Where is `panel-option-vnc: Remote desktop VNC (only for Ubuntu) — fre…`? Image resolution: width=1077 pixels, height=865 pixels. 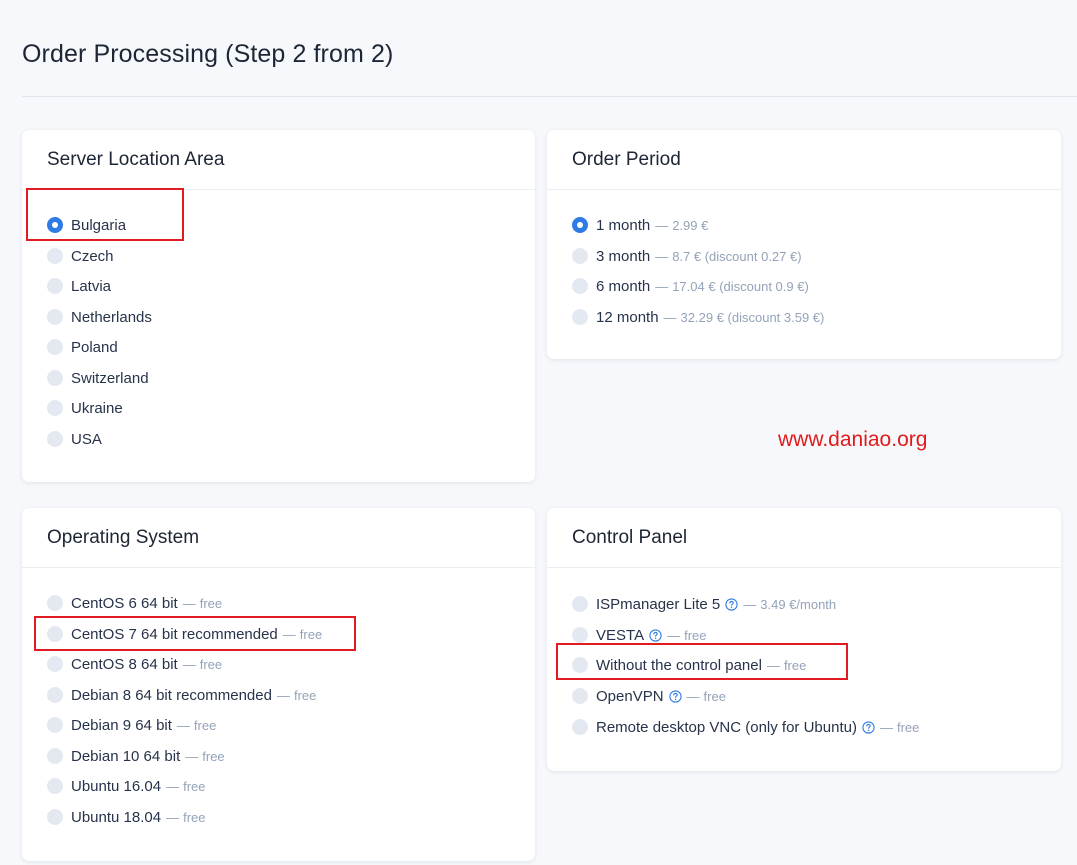 panel-option-vnc: Remote desktop VNC (only for Ubuntu) — fre… is located at coordinates (745, 727).